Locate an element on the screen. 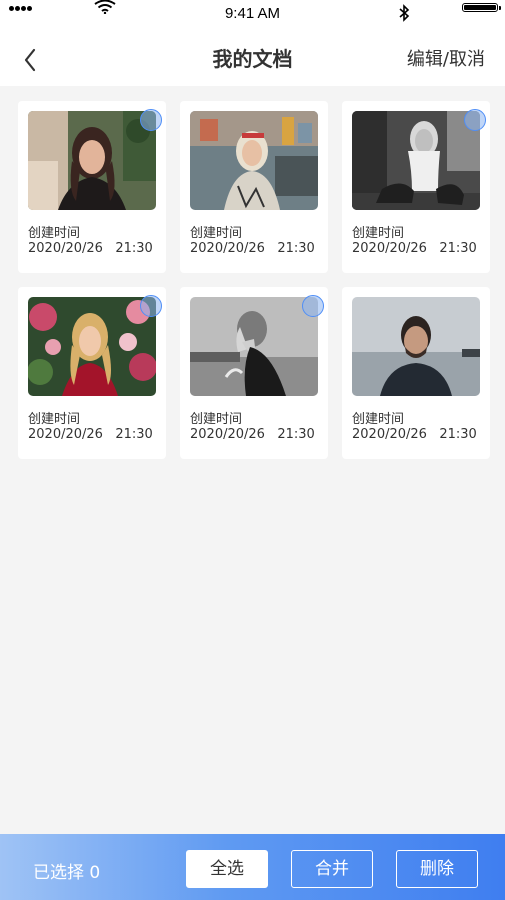 This screenshot has height=900, width=505. bottom-action-bar: 已选择 0 全选 合并 删除 is located at coordinates (252, 867).